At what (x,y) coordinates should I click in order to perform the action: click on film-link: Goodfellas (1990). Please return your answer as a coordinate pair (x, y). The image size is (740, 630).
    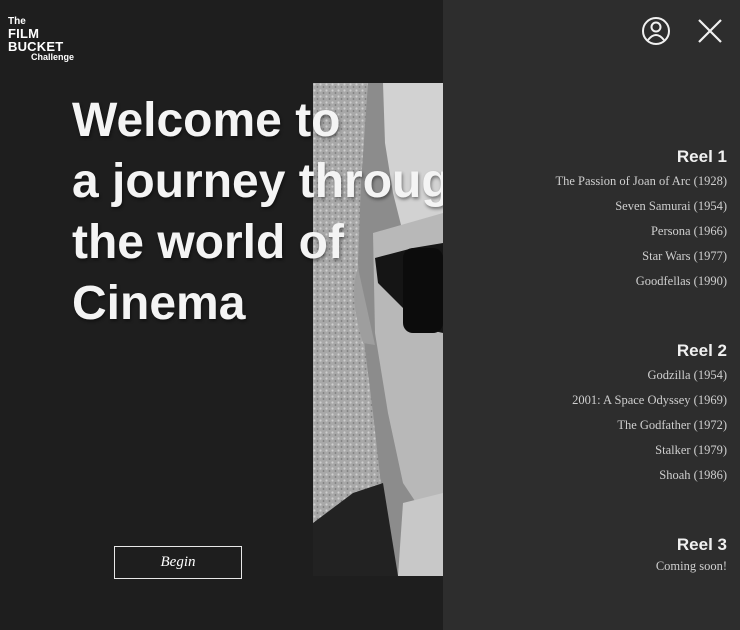
    Looking at the image, I should click on (587, 281).